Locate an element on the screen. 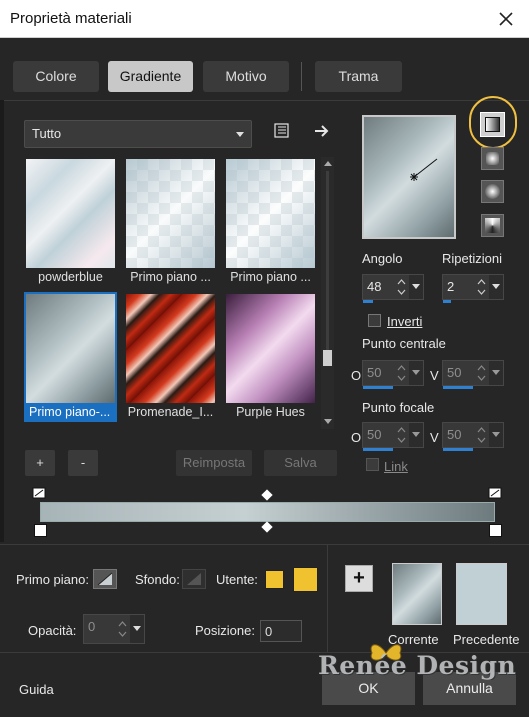  center-v-stepper-icon is located at coordinates (481, 373).